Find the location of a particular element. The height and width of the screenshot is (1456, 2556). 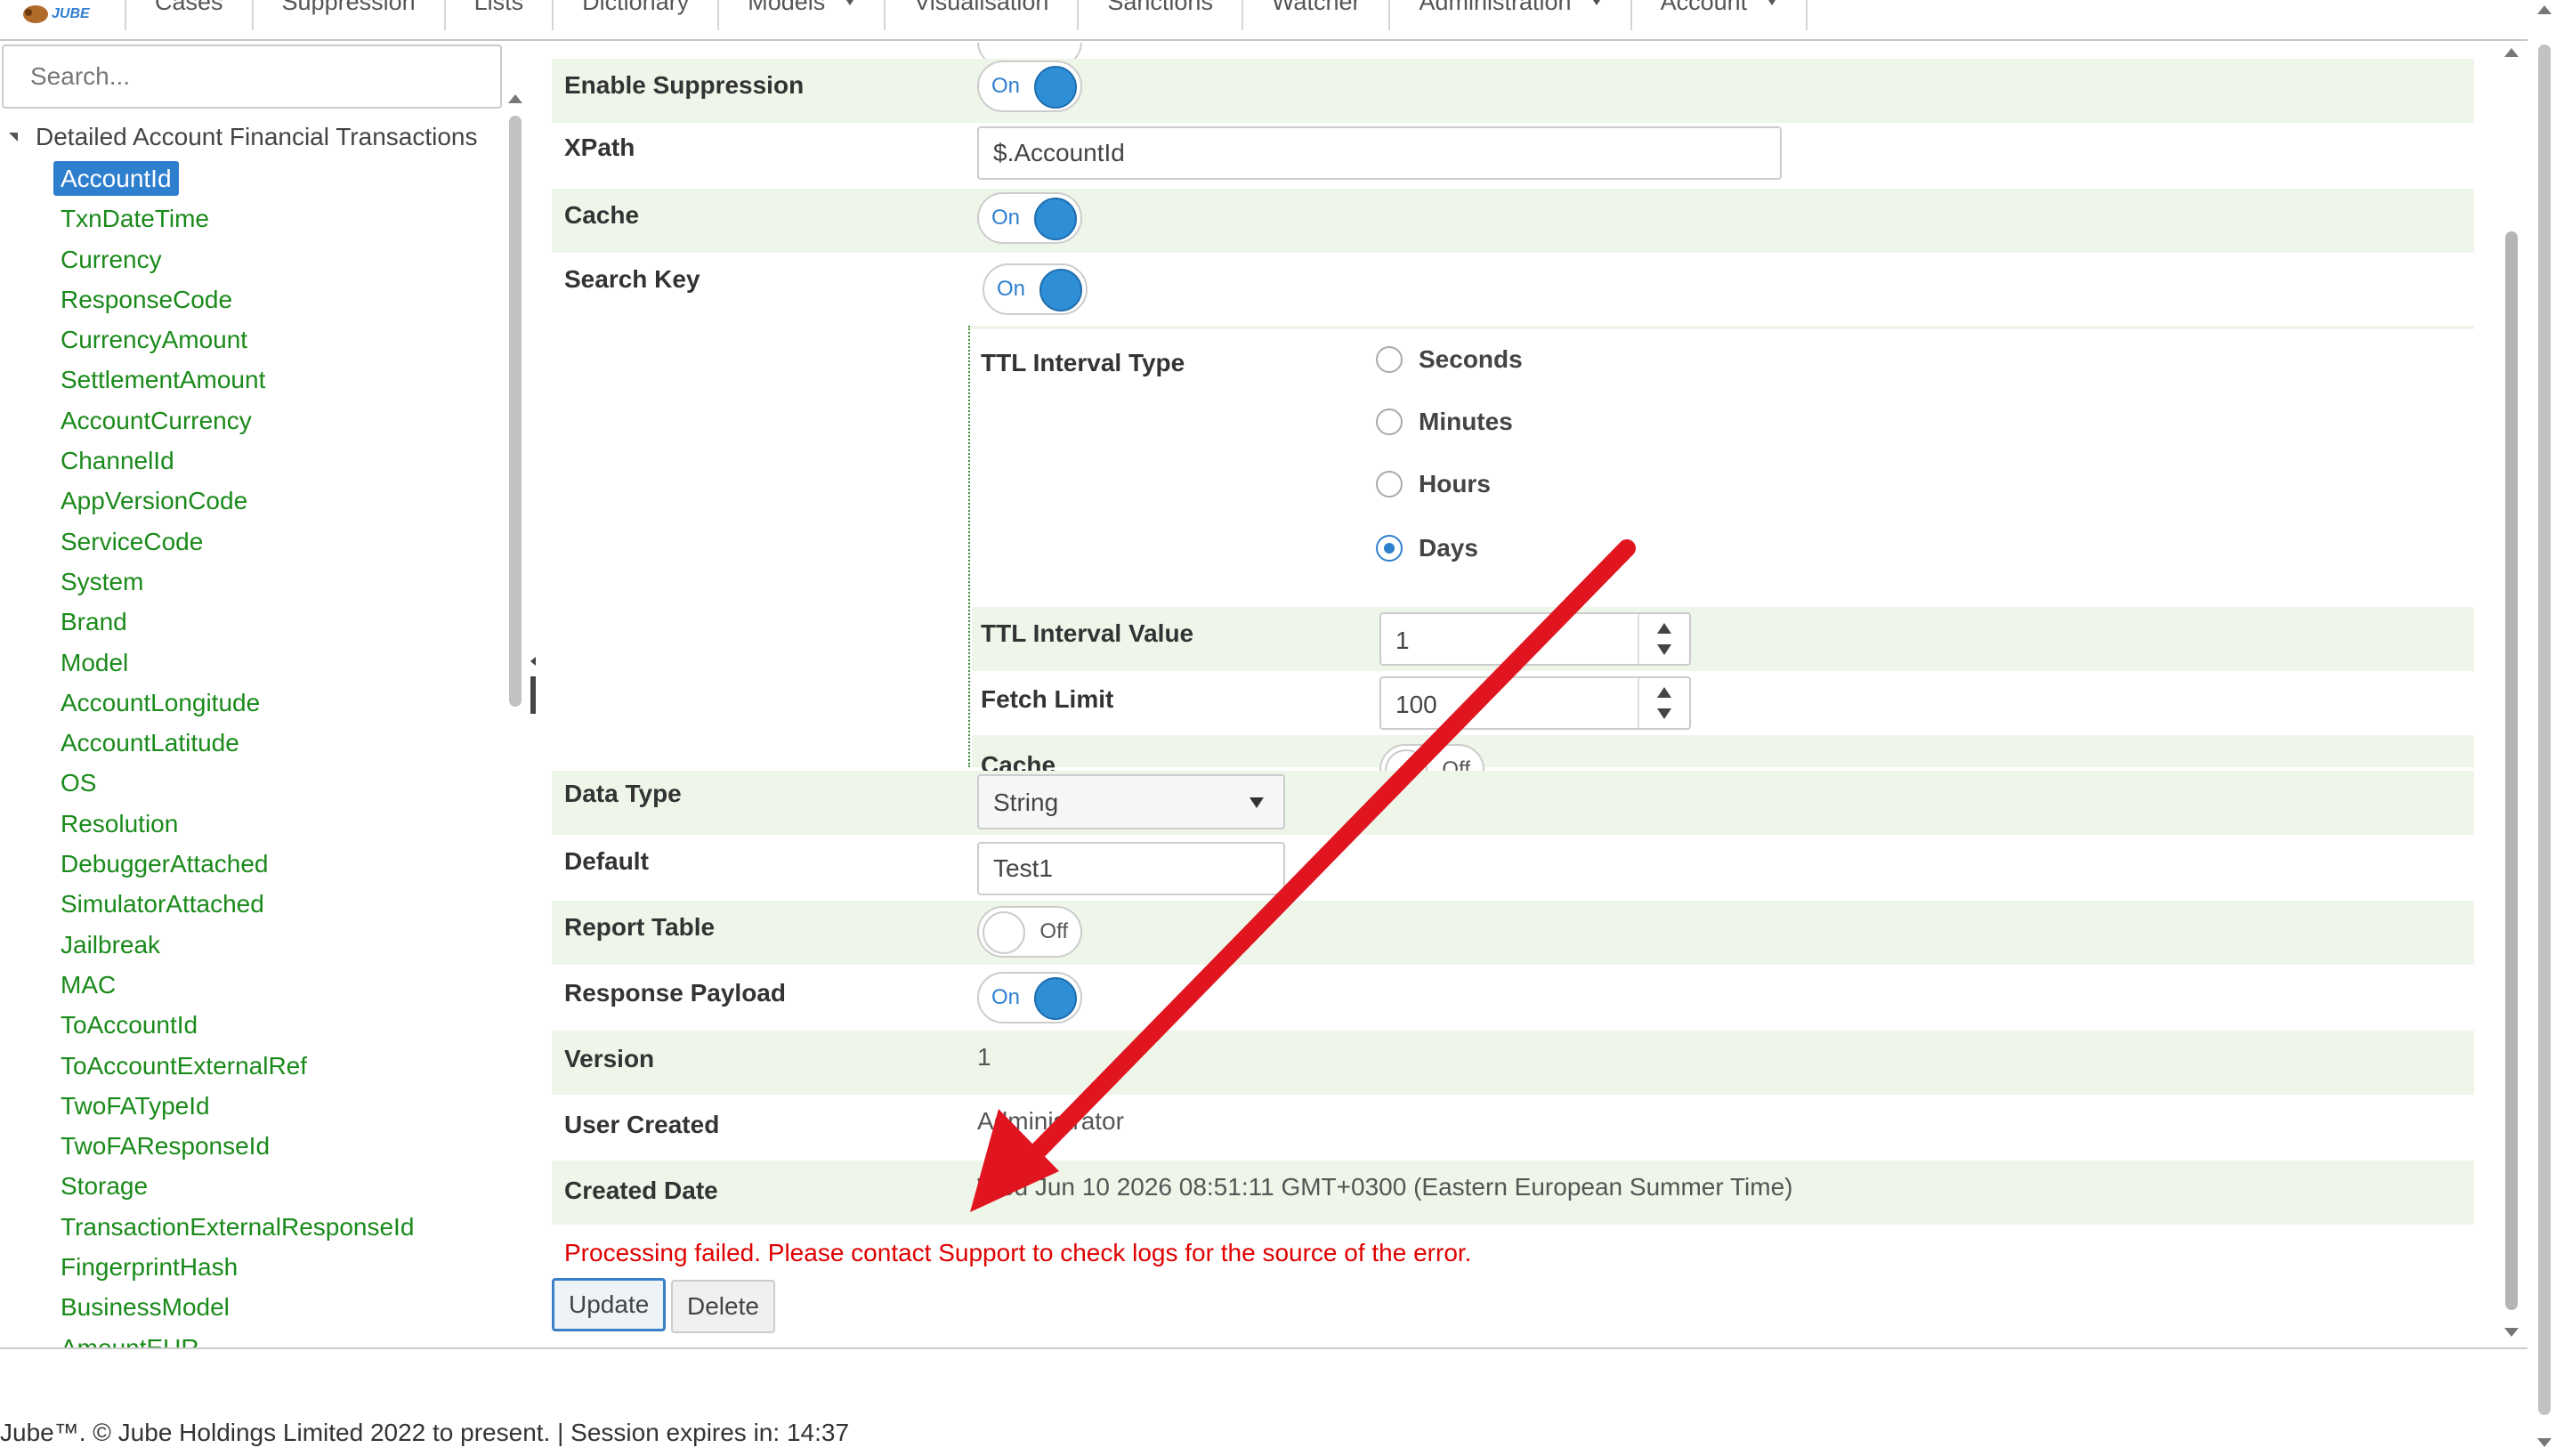

toggle-state-text: On is located at coordinates (1006, 997).